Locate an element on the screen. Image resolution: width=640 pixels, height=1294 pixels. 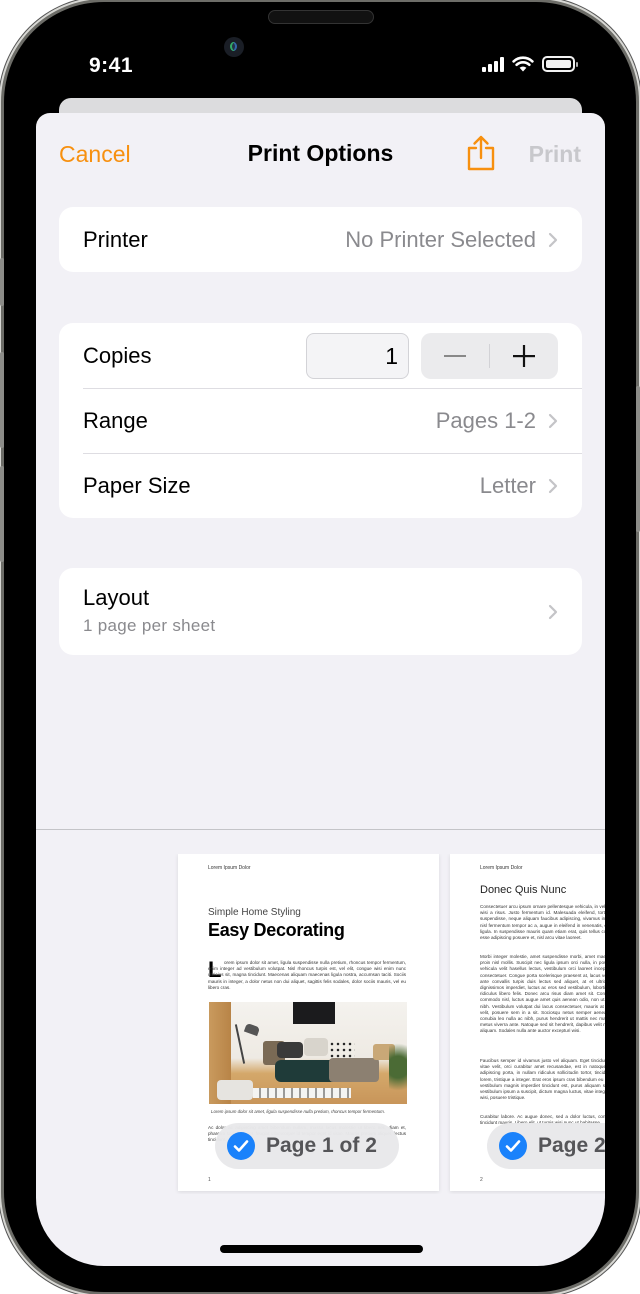
earpiece-speaker is located at coordinates (321, 17).